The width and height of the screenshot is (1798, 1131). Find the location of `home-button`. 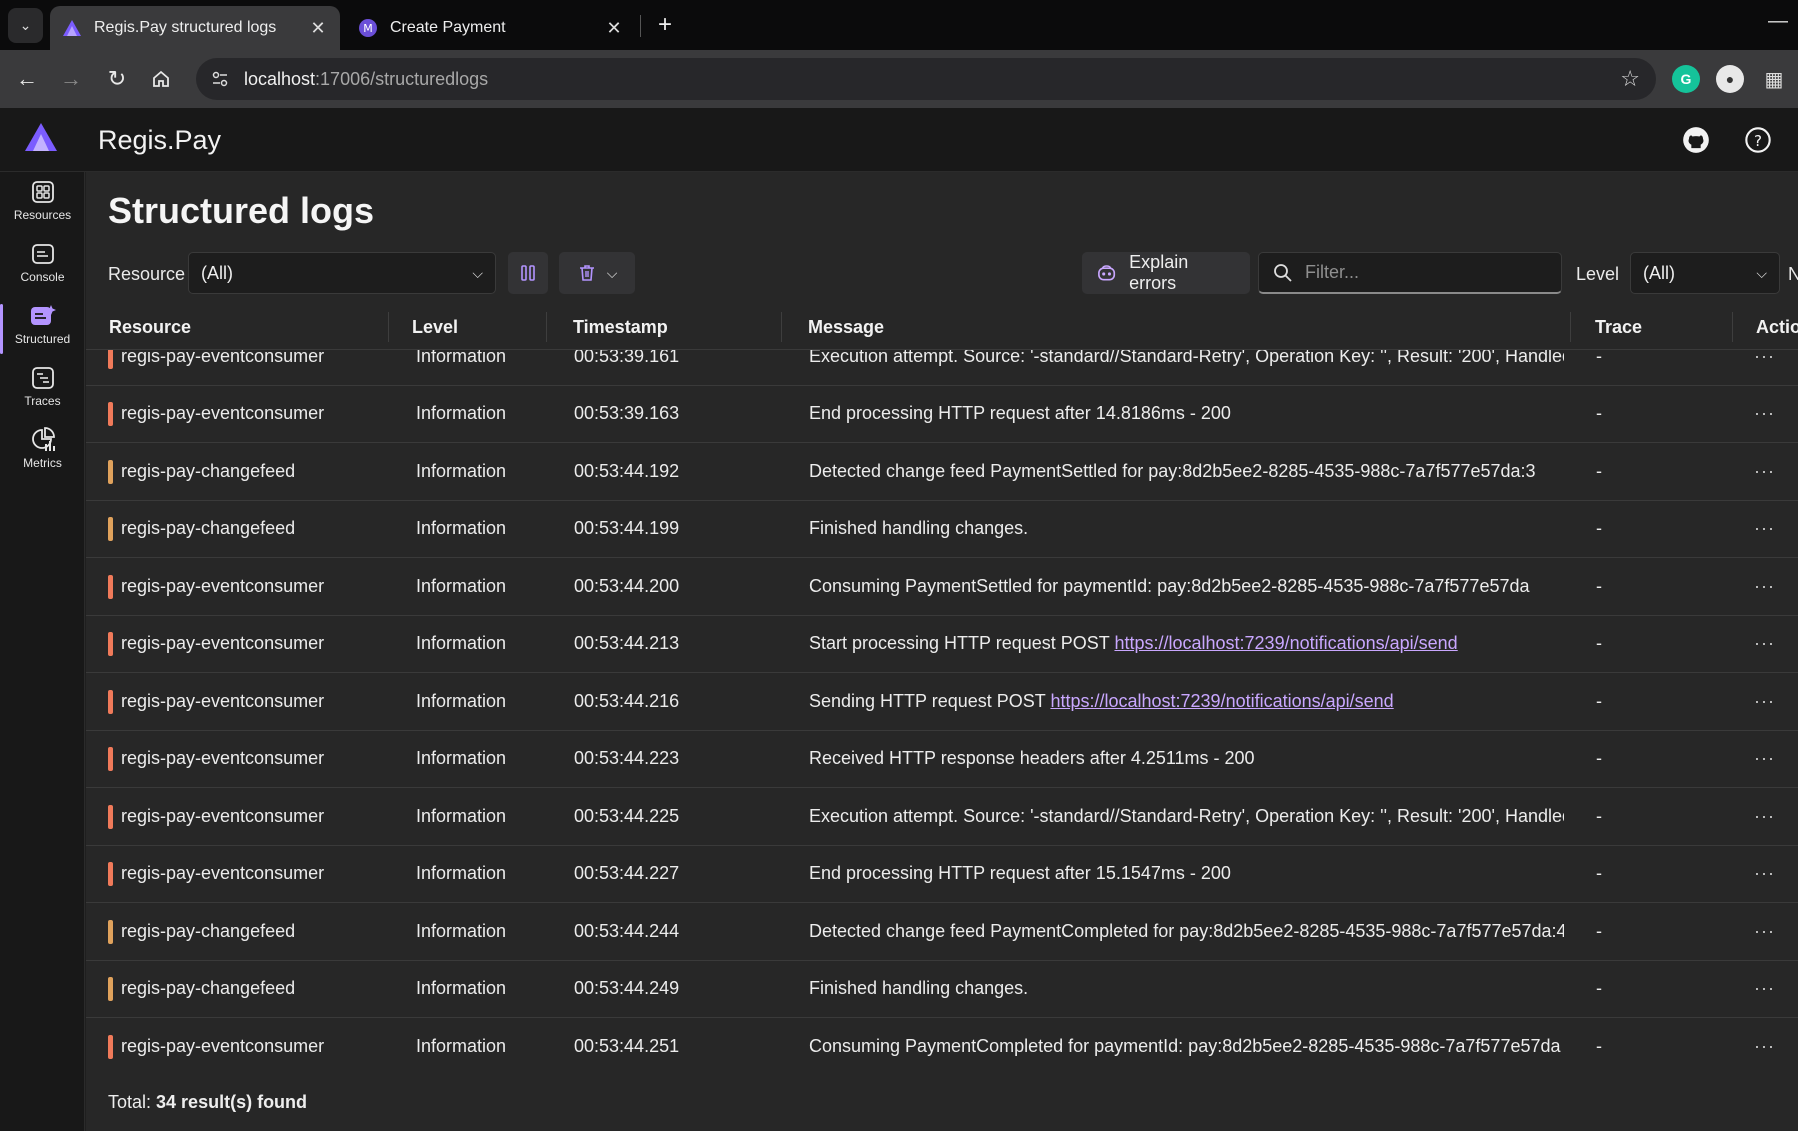

home-button is located at coordinates (161, 79).